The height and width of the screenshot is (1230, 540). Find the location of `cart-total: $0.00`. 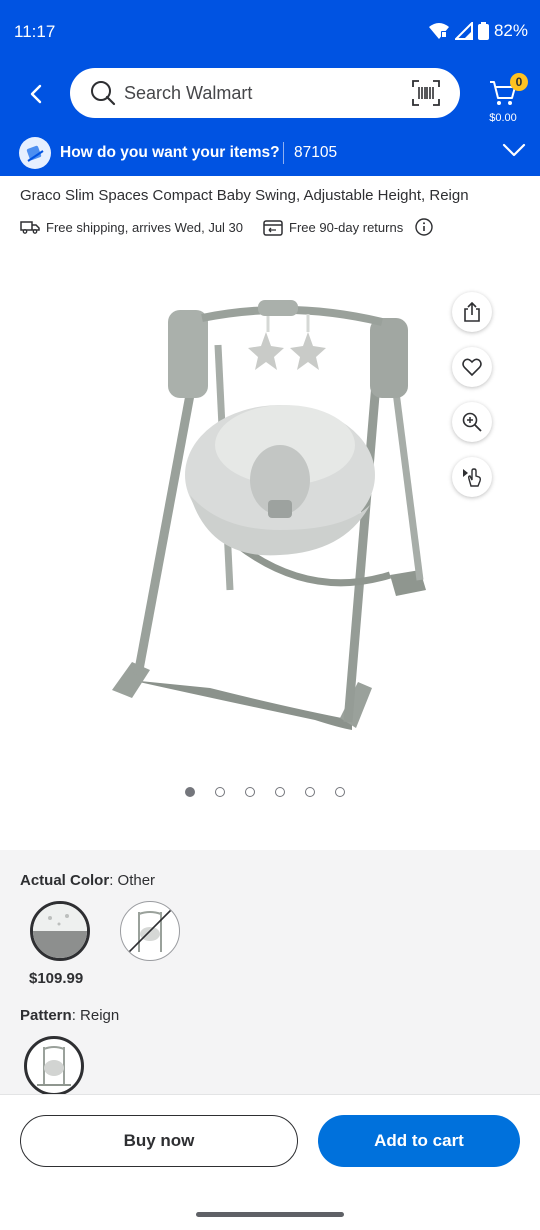

cart-total: $0.00 is located at coordinates (503, 118).